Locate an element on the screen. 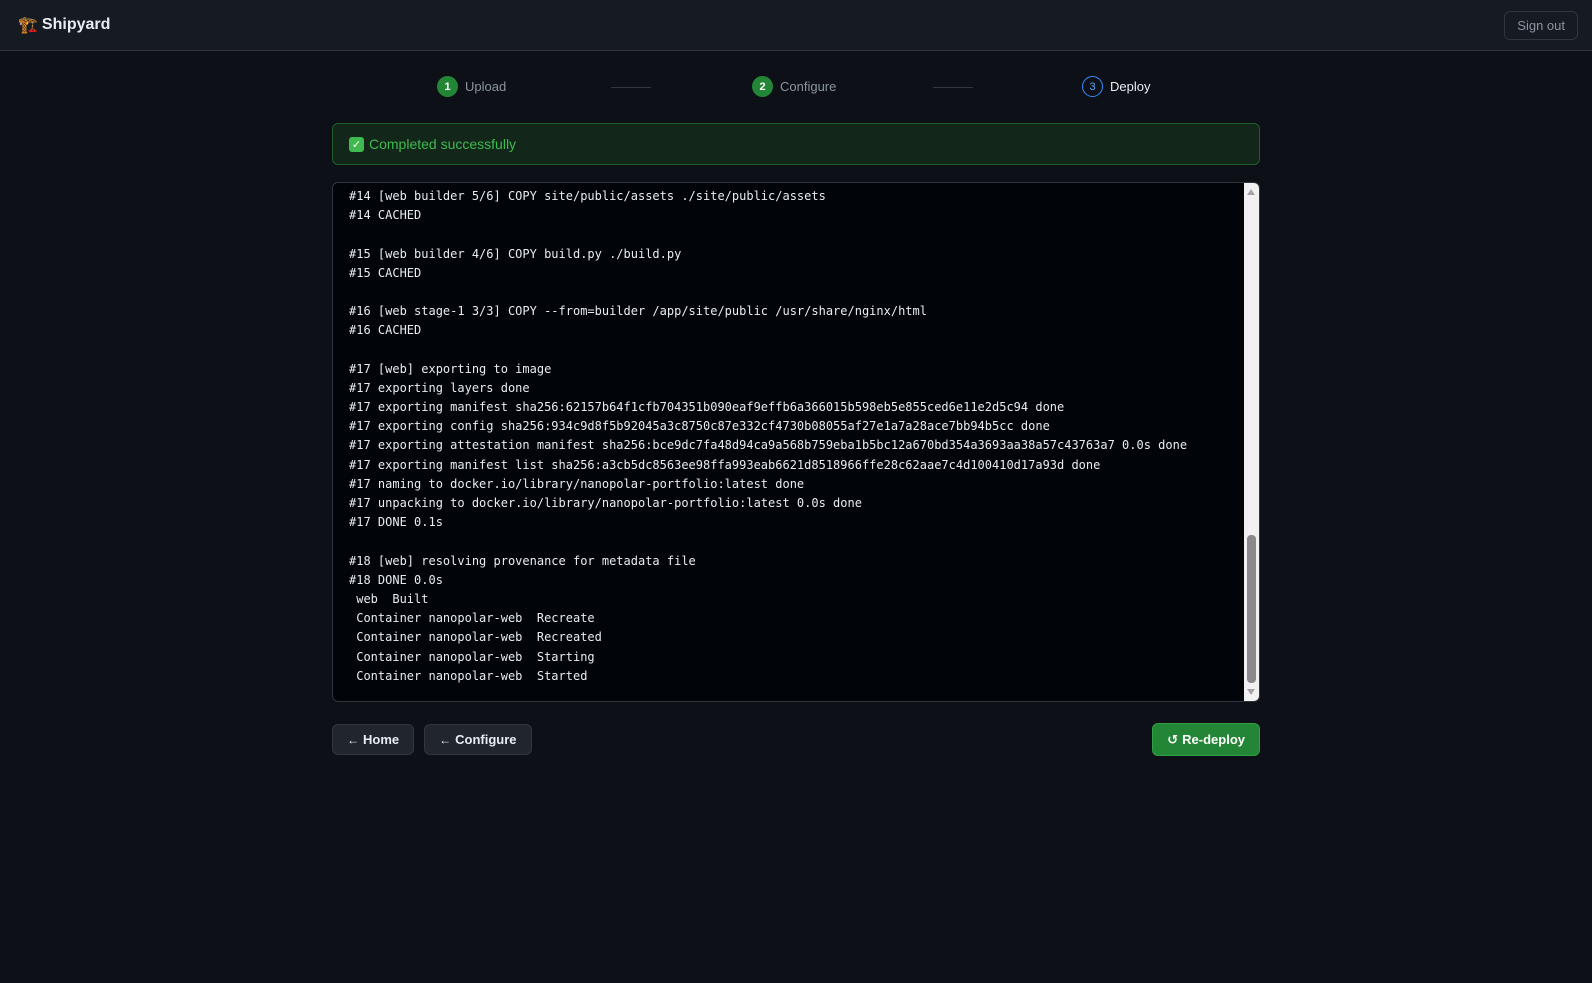  log-line: #17 DONE 0.1s is located at coordinates (396, 522).